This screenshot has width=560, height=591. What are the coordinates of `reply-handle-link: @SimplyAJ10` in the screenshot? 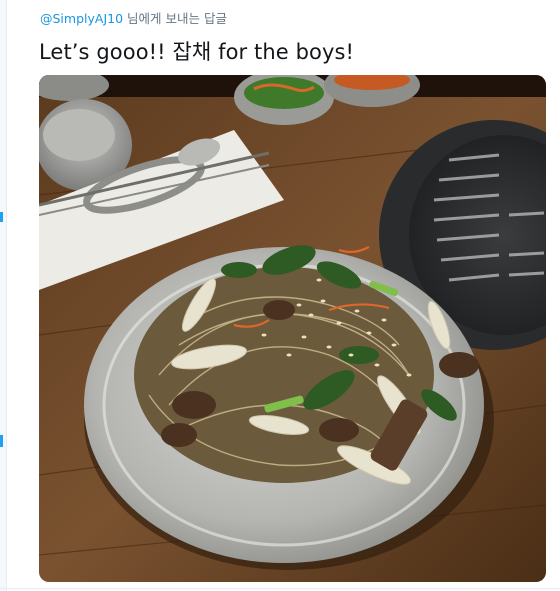 It's located at (81, 18).